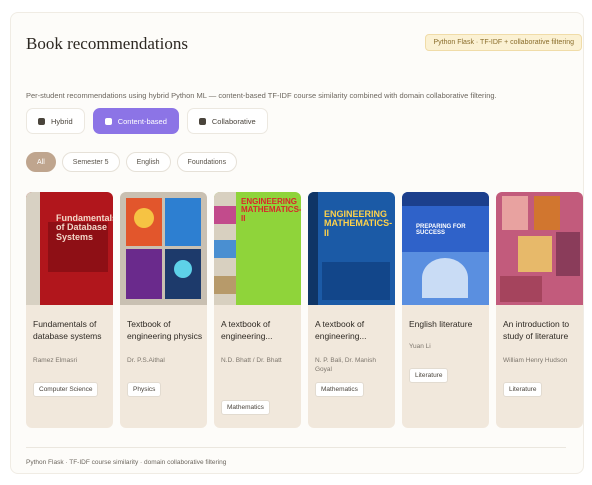 The height and width of the screenshot is (485, 592). Describe the element at coordinates (144, 389) in the screenshot. I see `category-tag: Physics` at that location.